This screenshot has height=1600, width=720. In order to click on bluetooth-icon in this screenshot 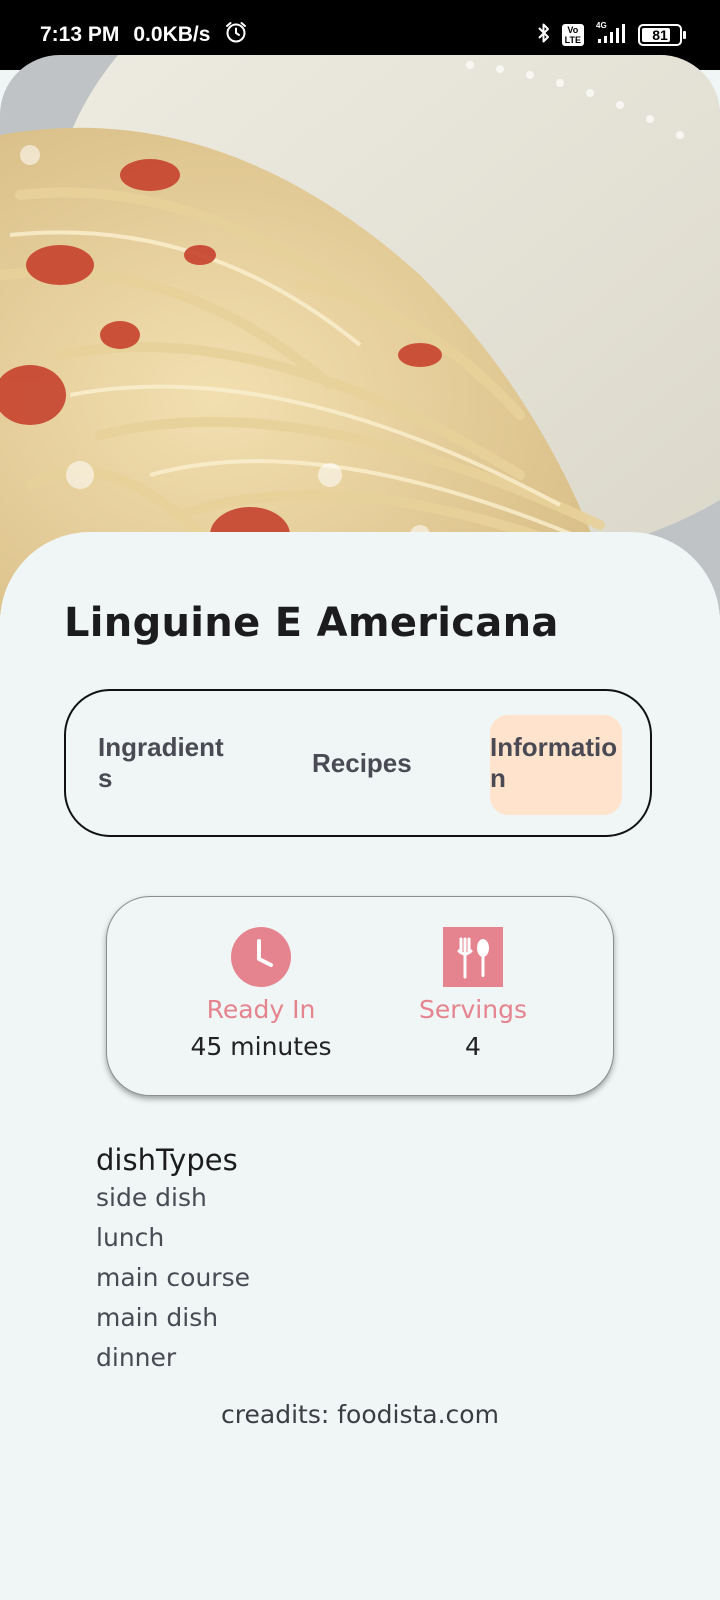, I will do `click(544, 35)`.